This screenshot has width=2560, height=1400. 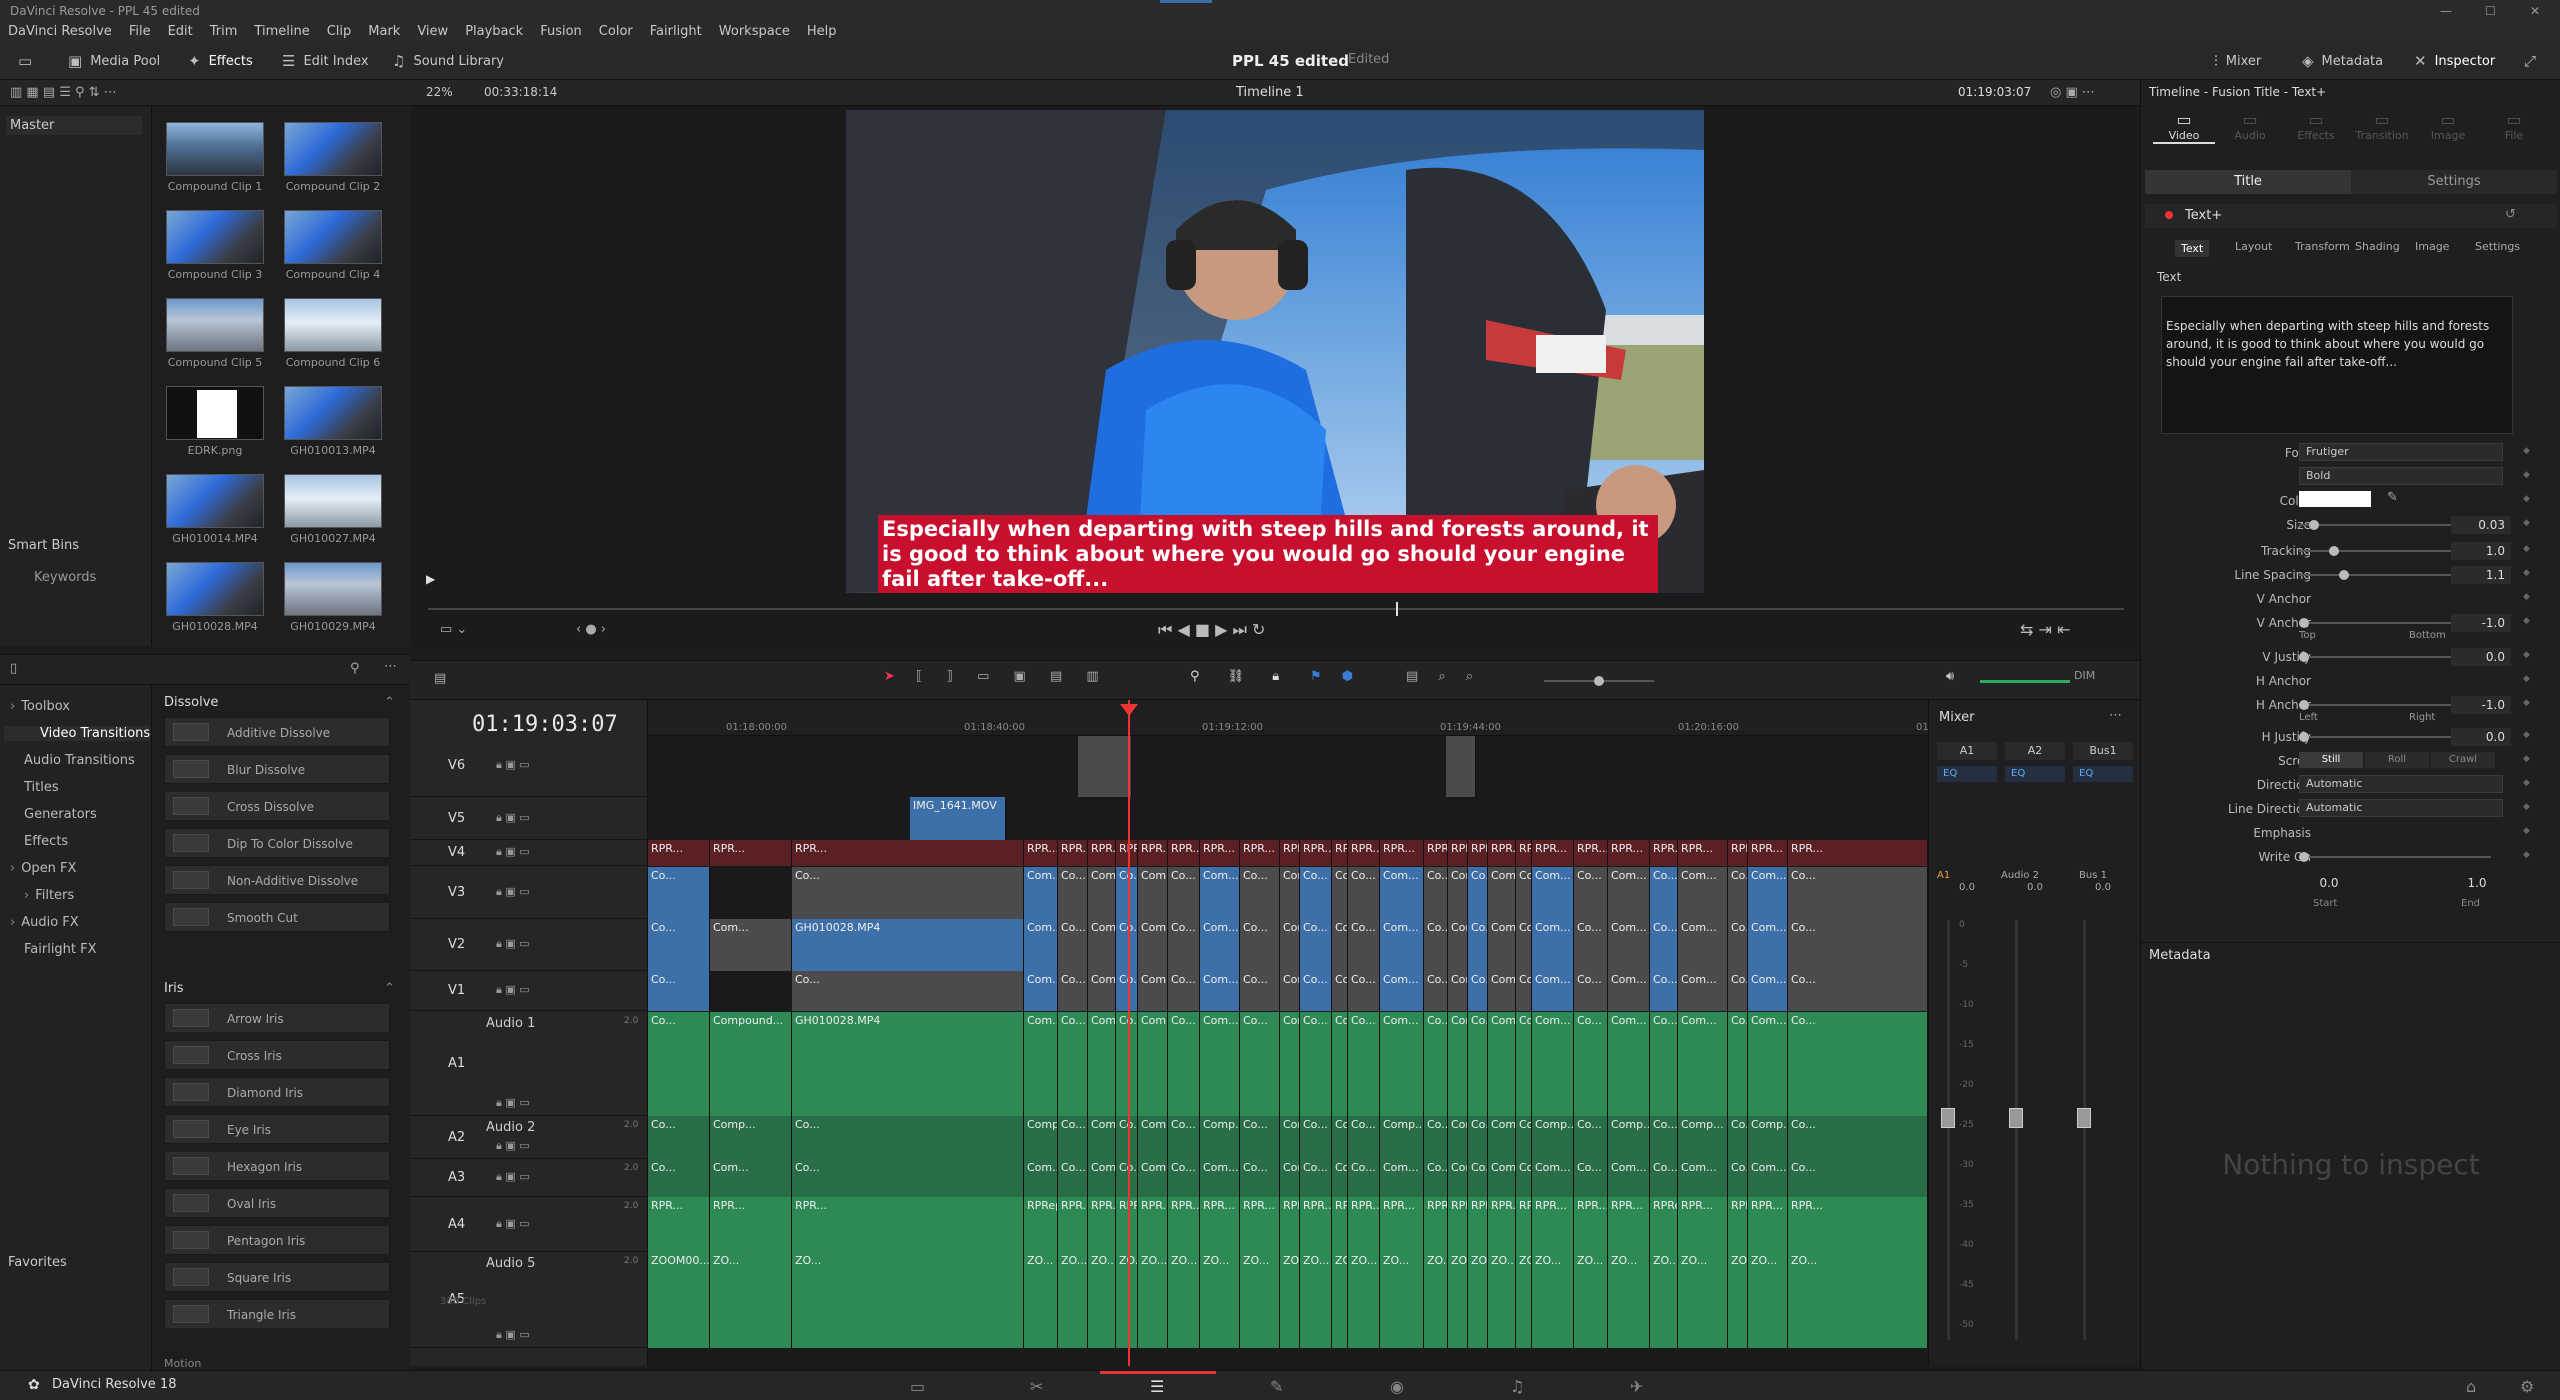 I want to click on view-options-icons: ▥ ▦ ▤ ☰ ⚲ ⇅ ⋯, so click(x=63, y=92).